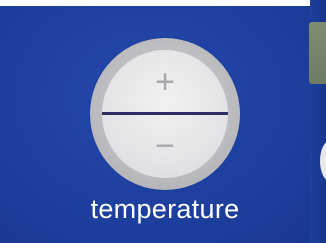 The height and width of the screenshot is (243, 326). I want to click on temperature-label: temperature, so click(165, 209).